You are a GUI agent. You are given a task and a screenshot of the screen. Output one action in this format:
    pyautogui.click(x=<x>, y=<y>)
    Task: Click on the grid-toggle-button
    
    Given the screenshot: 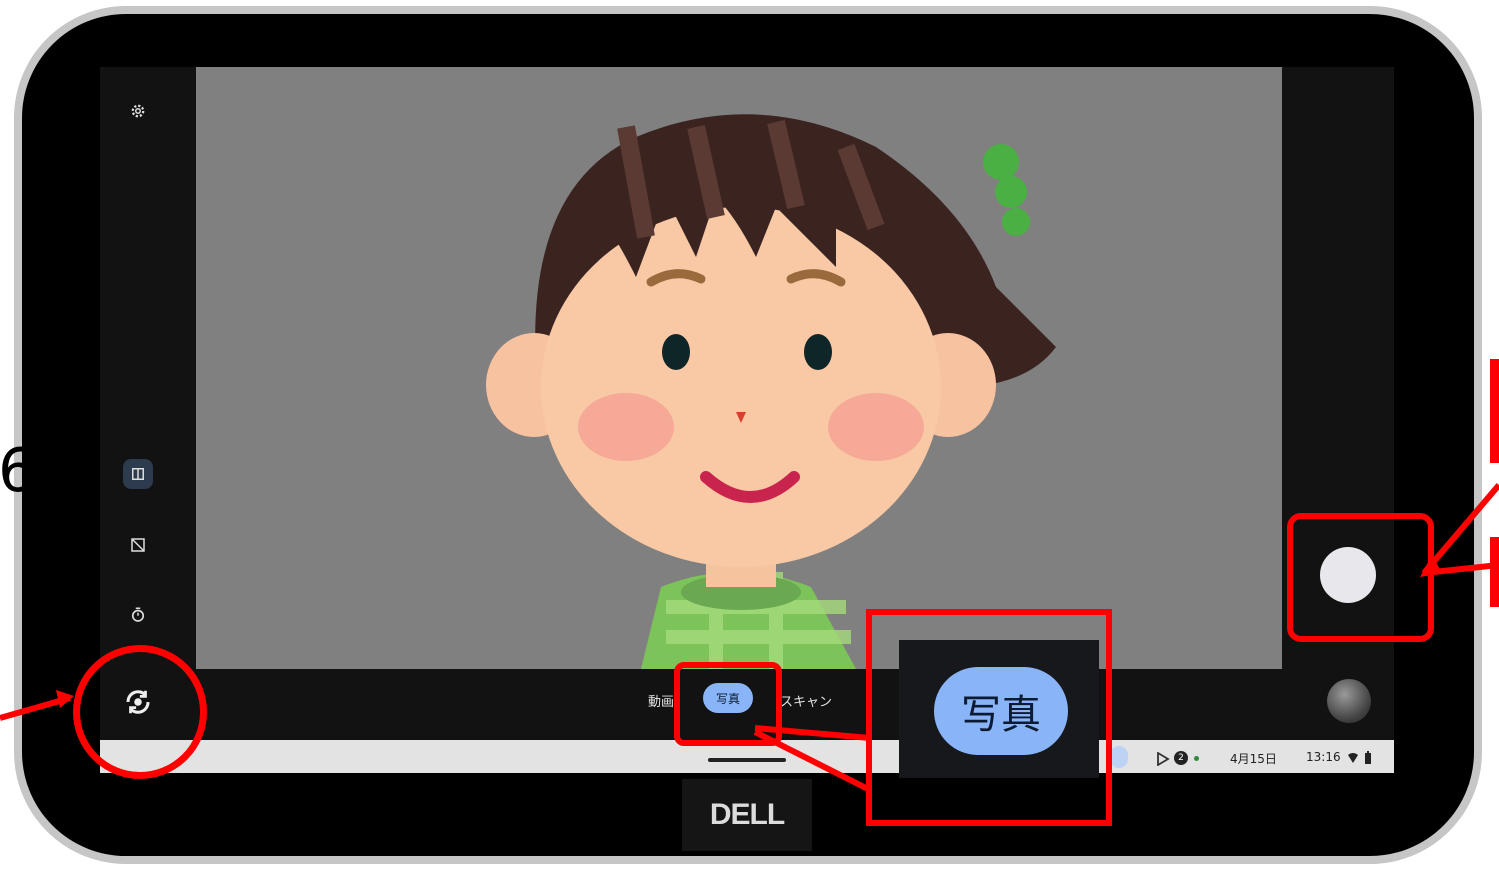 What is the action you would take?
    pyautogui.click(x=138, y=474)
    